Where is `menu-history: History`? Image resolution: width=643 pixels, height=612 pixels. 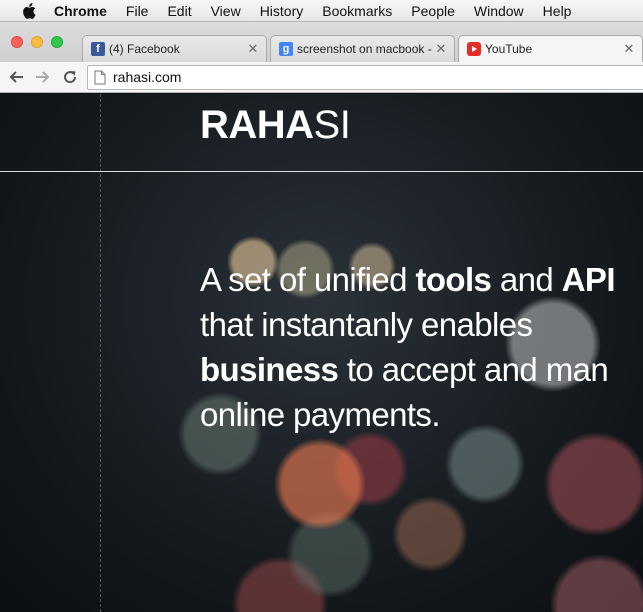
menu-history: History is located at coordinates (282, 11).